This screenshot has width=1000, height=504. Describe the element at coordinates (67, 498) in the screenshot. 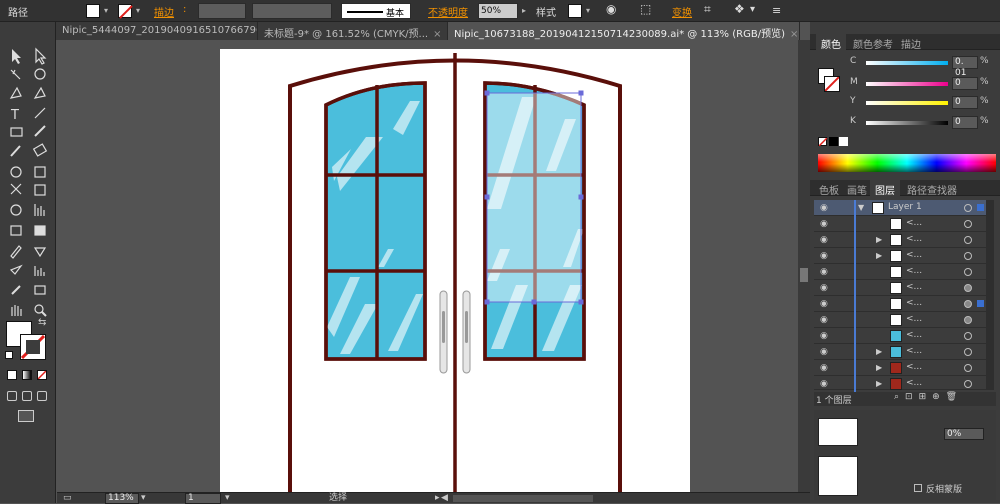

I see `artboard-icon: ▭` at that location.